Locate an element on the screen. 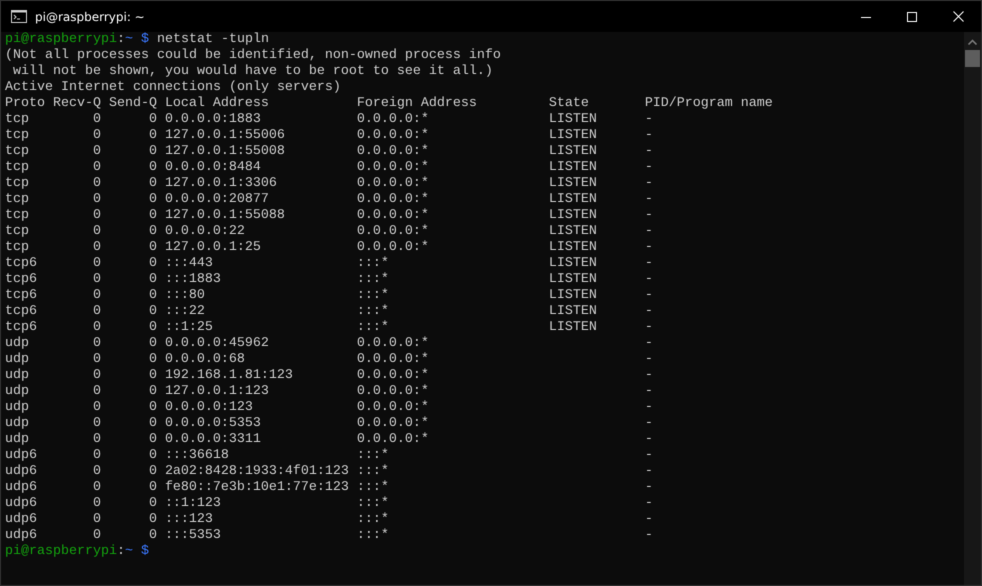 This screenshot has height=586, width=982. table-cell: 0.0.0.0:68 is located at coordinates (204, 360).